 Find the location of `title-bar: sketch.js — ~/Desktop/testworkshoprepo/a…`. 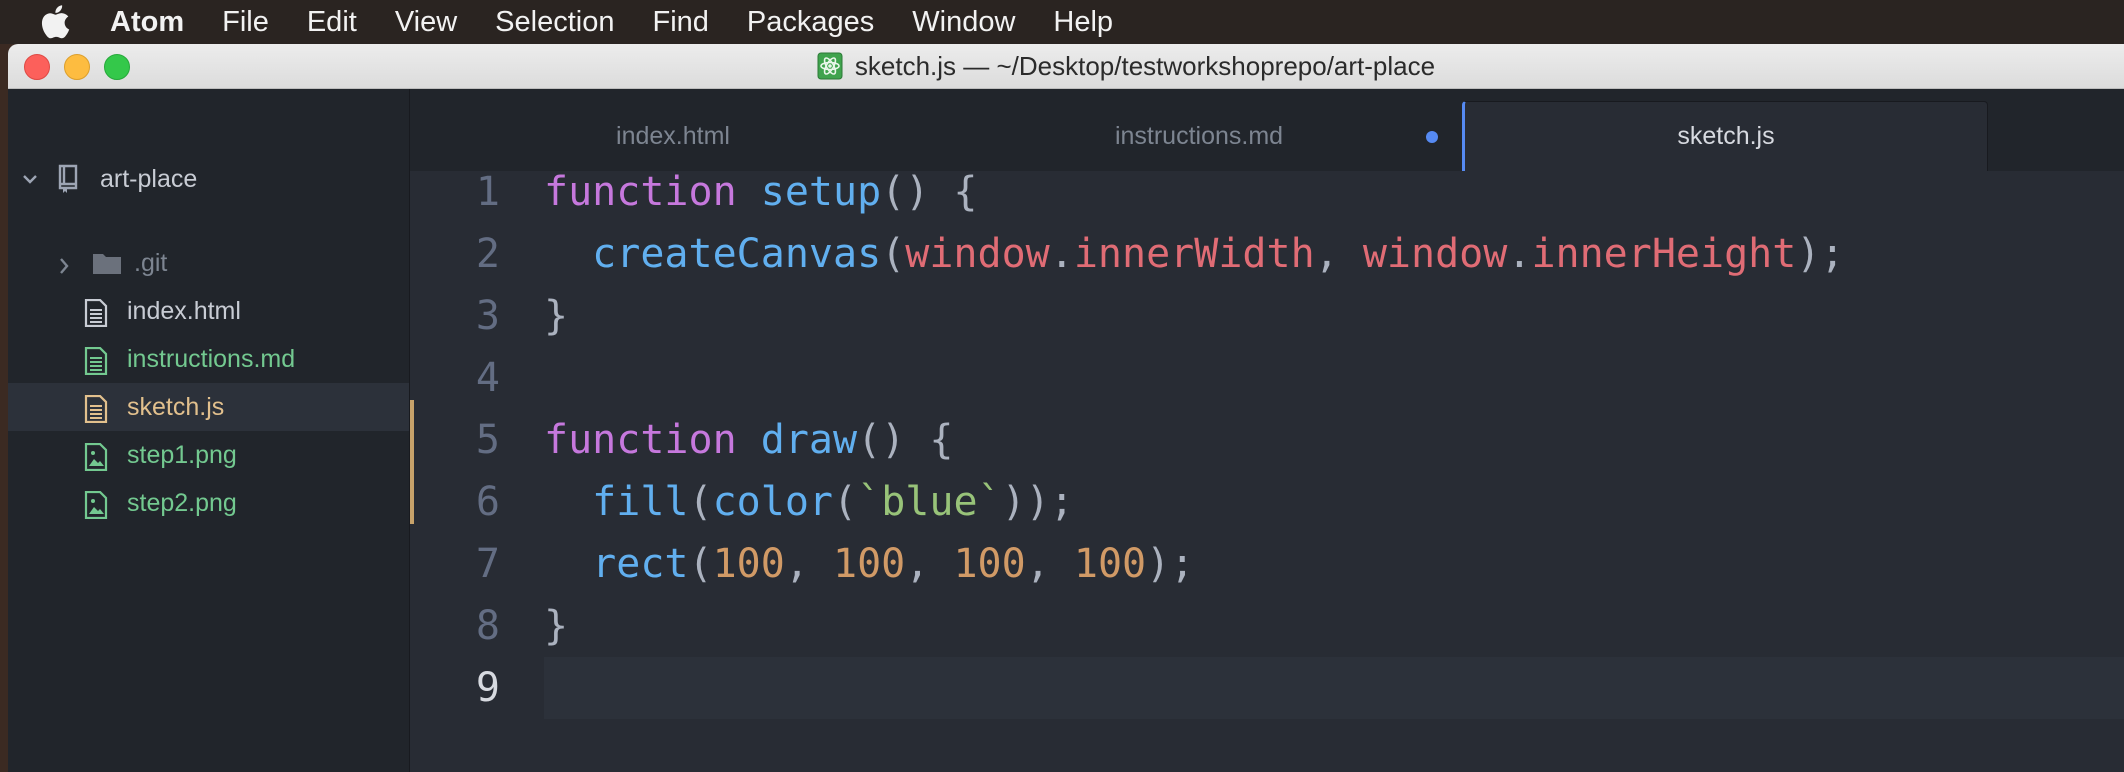

title-bar: sketch.js — ~/Desktop/testworkshoprepo/a… is located at coordinates (1066, 66).